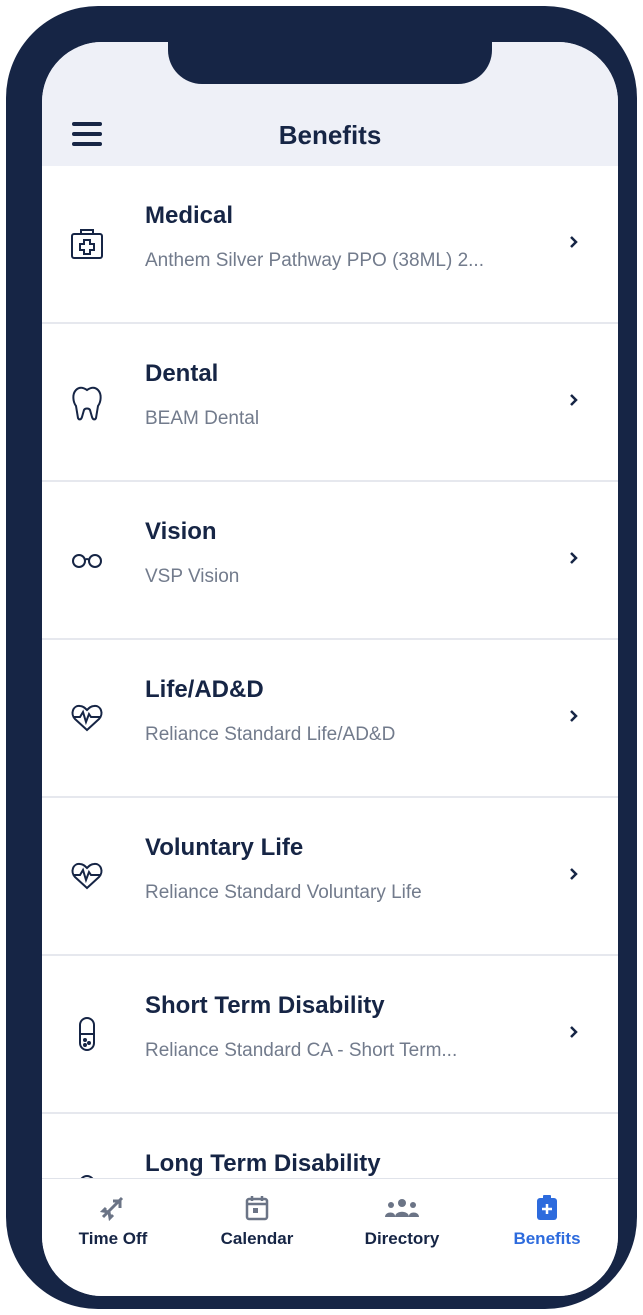  What do you see at coordinates (189, 215) in the screenshot?
I see `benefit-name: Medical` at bounding box center [189, 215].